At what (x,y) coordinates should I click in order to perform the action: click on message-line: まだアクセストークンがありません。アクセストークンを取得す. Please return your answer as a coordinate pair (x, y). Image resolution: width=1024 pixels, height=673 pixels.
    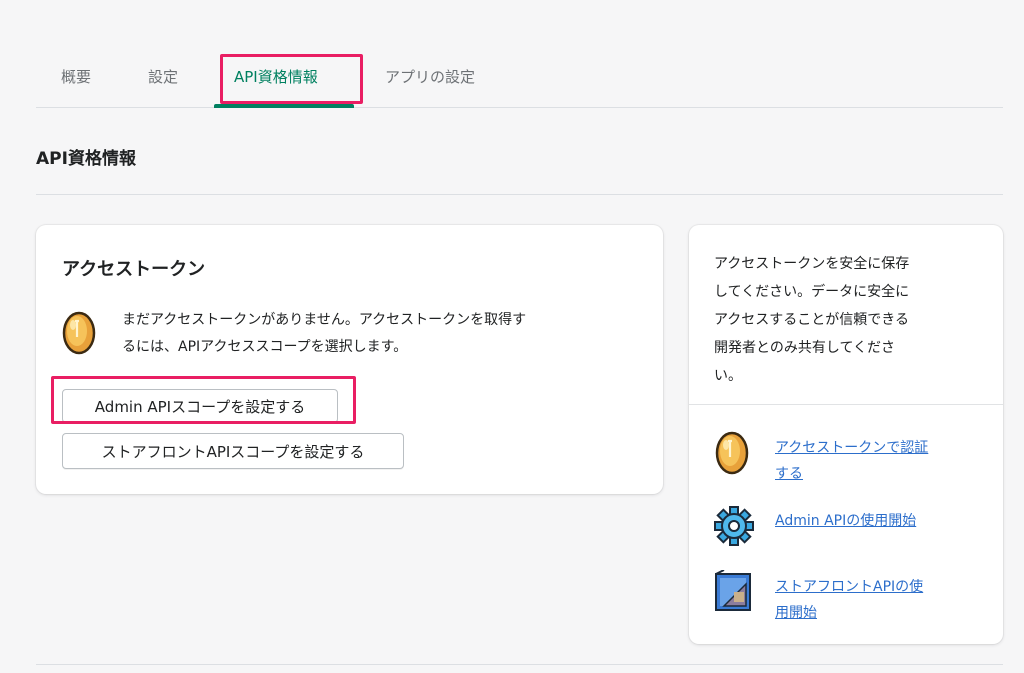
    Looking at the image, I should click on (324, 320).